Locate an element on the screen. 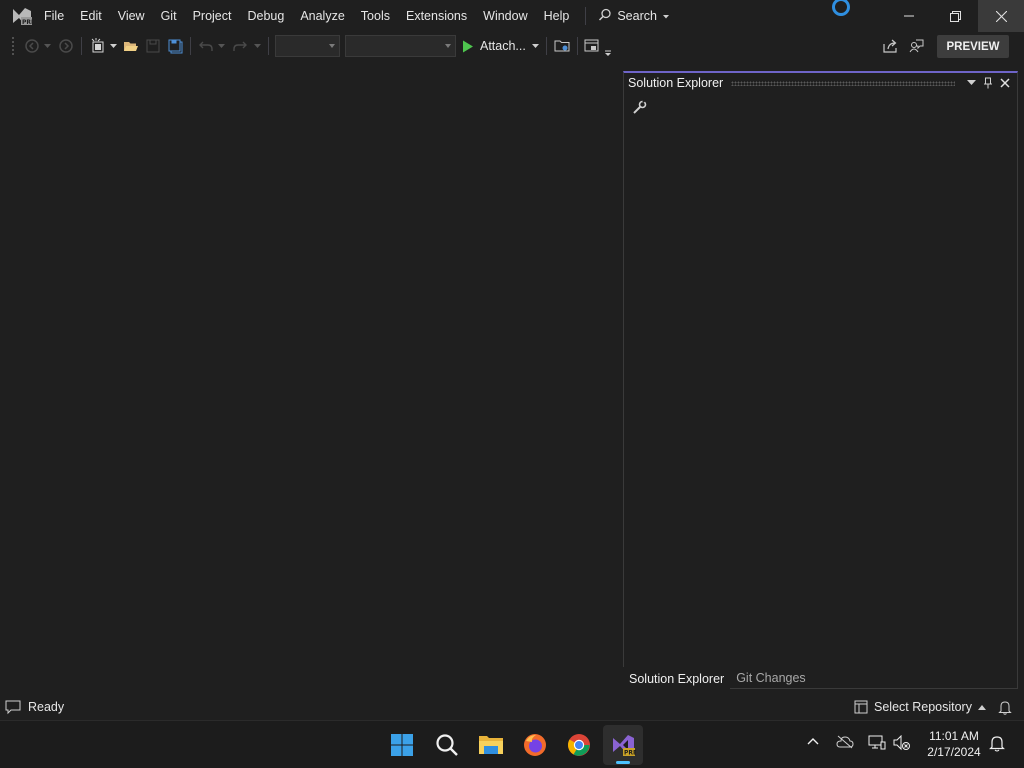  search-icon is located at coordinates (447, 745).